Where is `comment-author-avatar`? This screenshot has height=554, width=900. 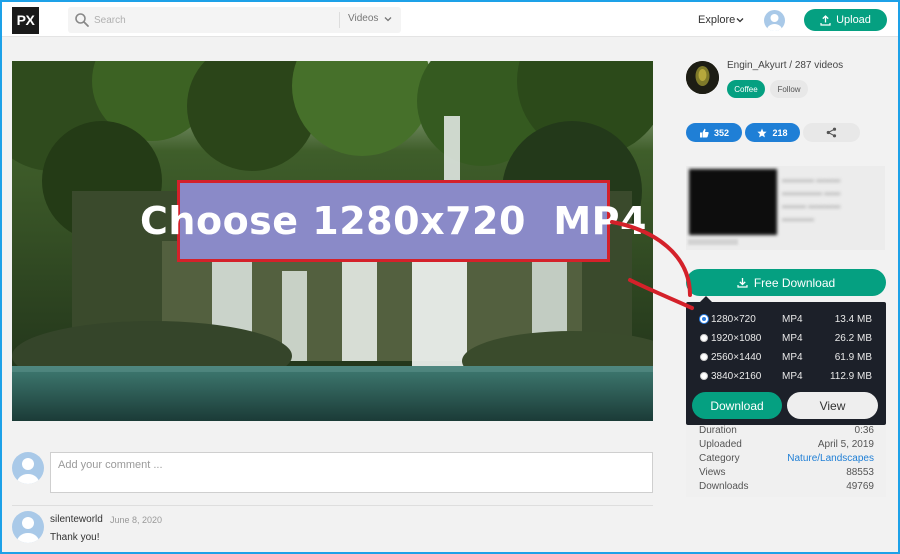 comment-author-avatar is located at coordinates (28, 527).